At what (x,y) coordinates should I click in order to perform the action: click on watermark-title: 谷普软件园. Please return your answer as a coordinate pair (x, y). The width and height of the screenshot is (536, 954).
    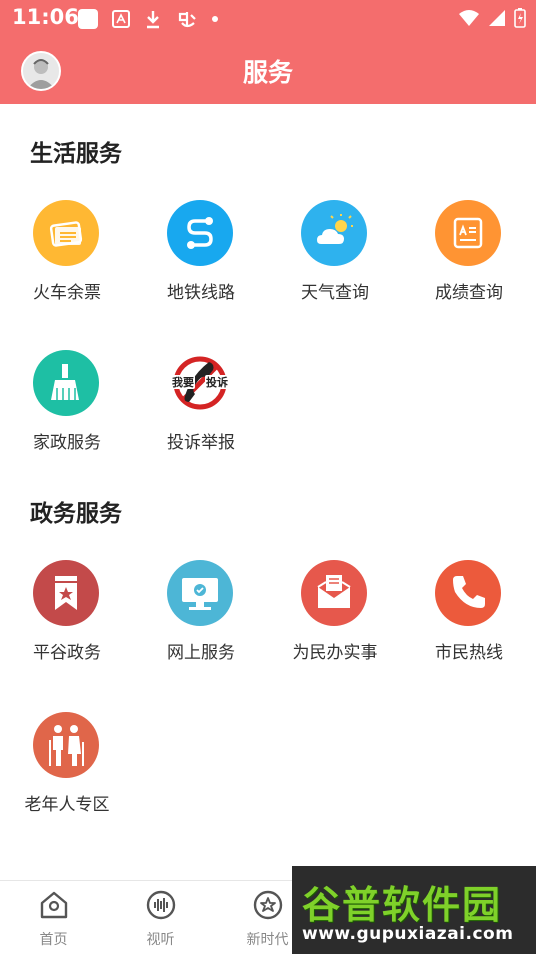
    Looking at the image, I should click on (402, 905).